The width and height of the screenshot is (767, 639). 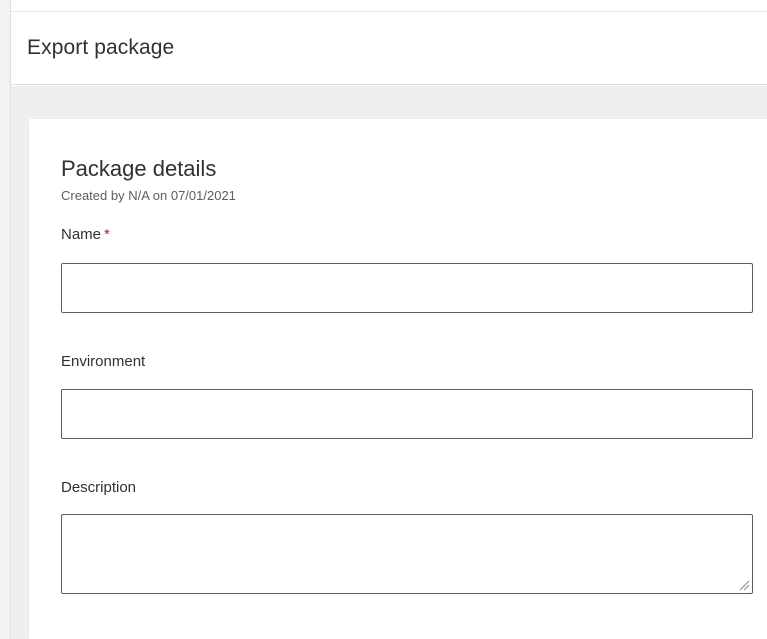 I want to click on resize-grip-icon, so click(x=744, y=585).